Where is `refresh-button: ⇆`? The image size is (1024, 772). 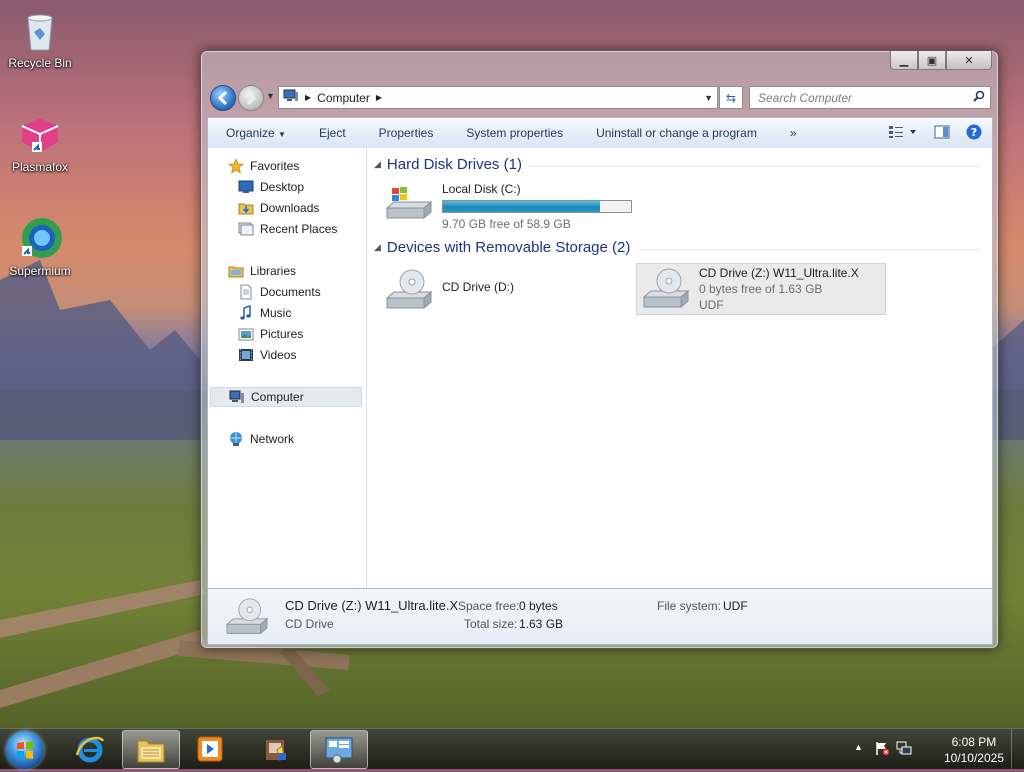
refresh-button: ⇆ is located at coordinates (731, 97).